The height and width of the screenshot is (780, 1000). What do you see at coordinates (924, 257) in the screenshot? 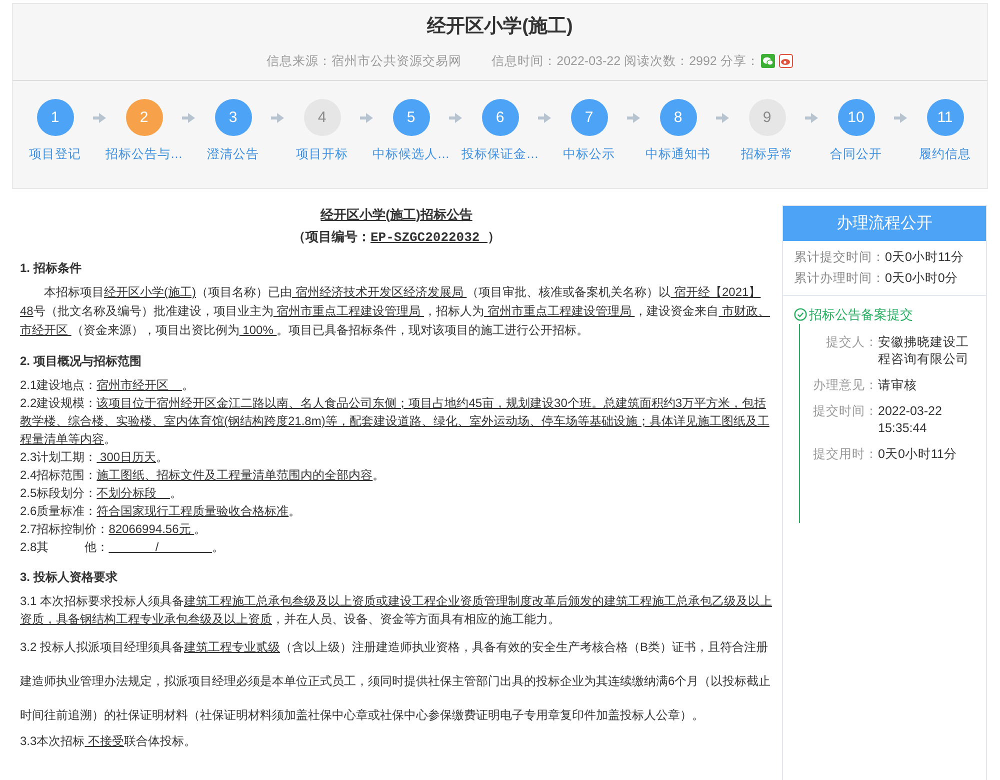
I see `total-value: 0天0小时11分` at bounding box center [924, 257].